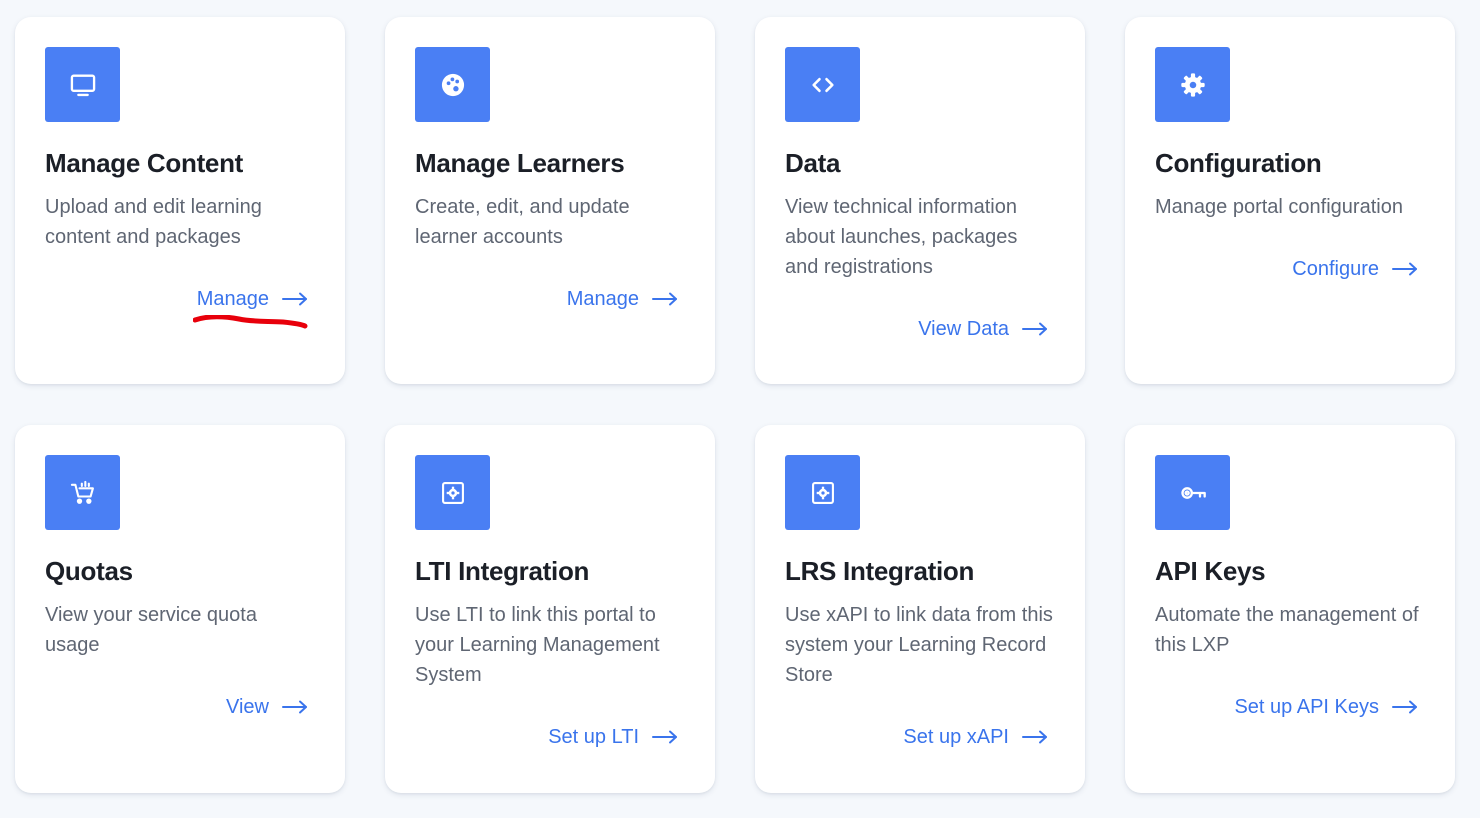  Describe the element at coordinates (250, 322) in the screenshot. I see `red-underline-annotation` at that location.